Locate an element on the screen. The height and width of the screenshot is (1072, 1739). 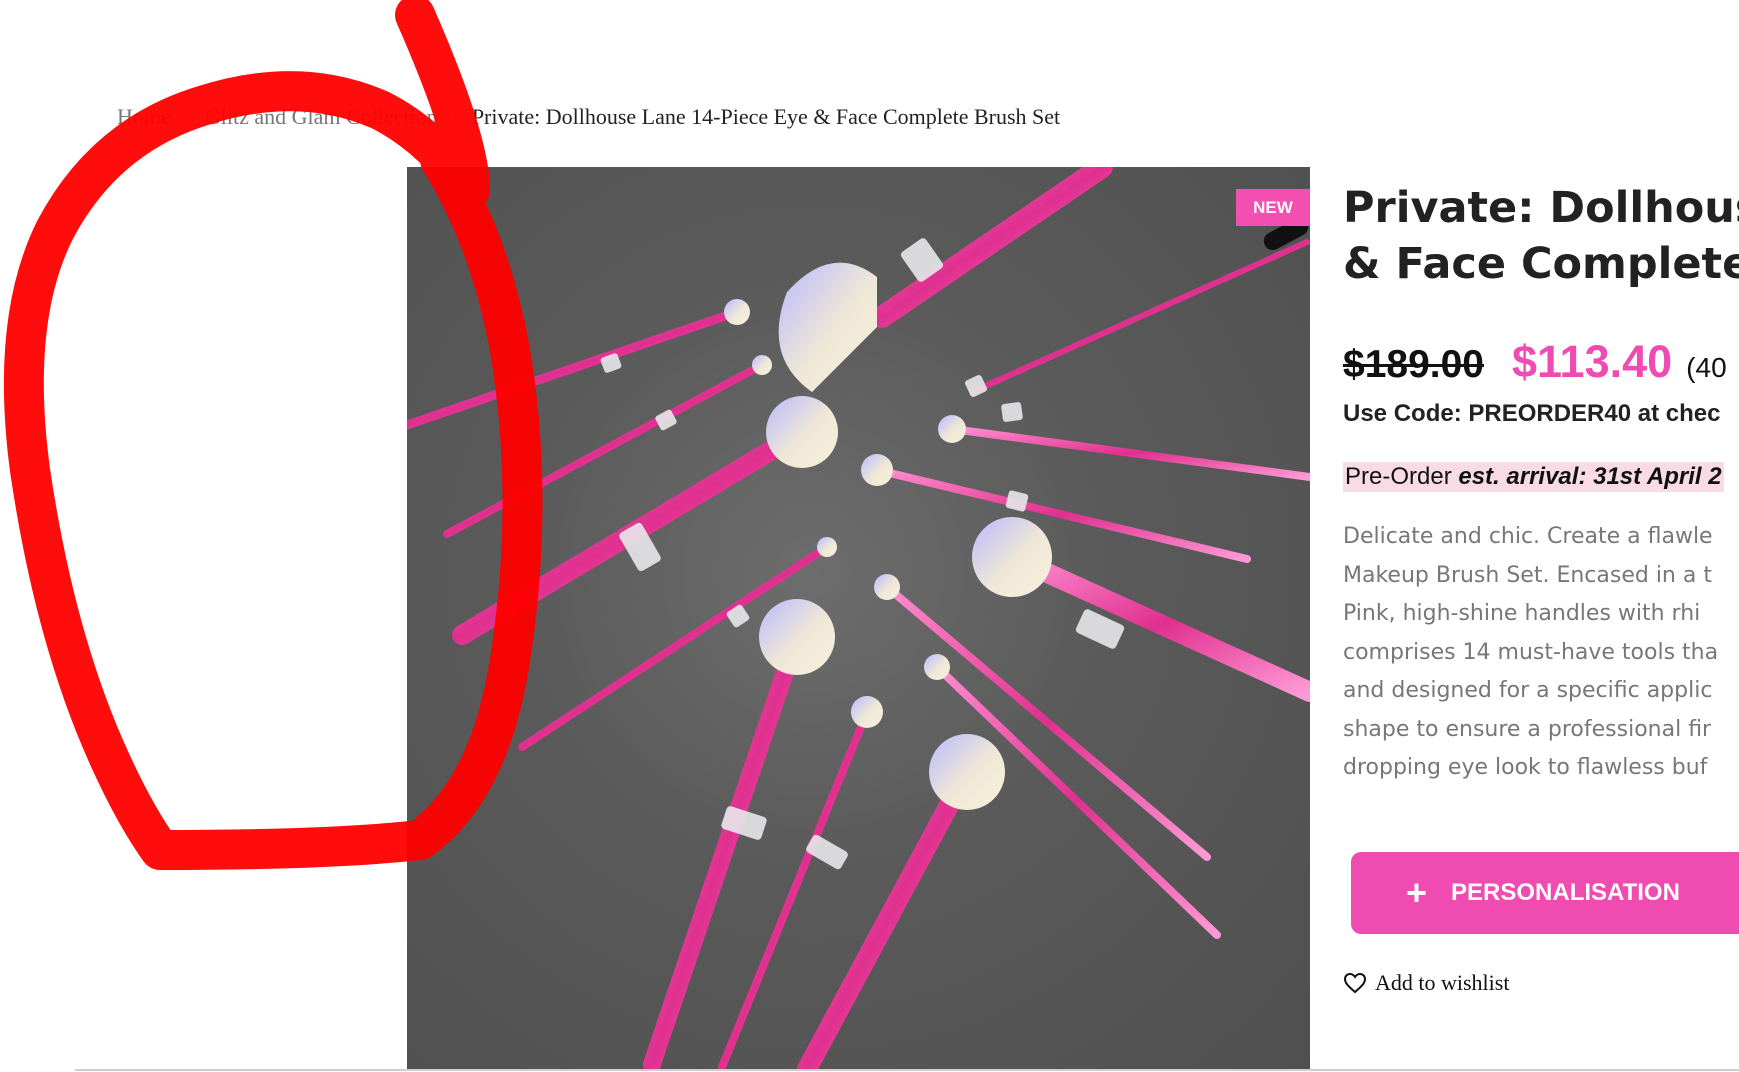
discount-label: (40 is located at coordinates (1706, 367).